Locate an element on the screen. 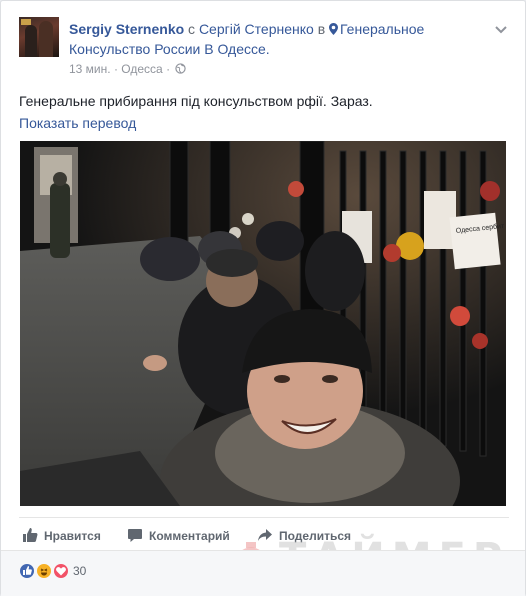  globe-icon is located at coordinates (181, 68).